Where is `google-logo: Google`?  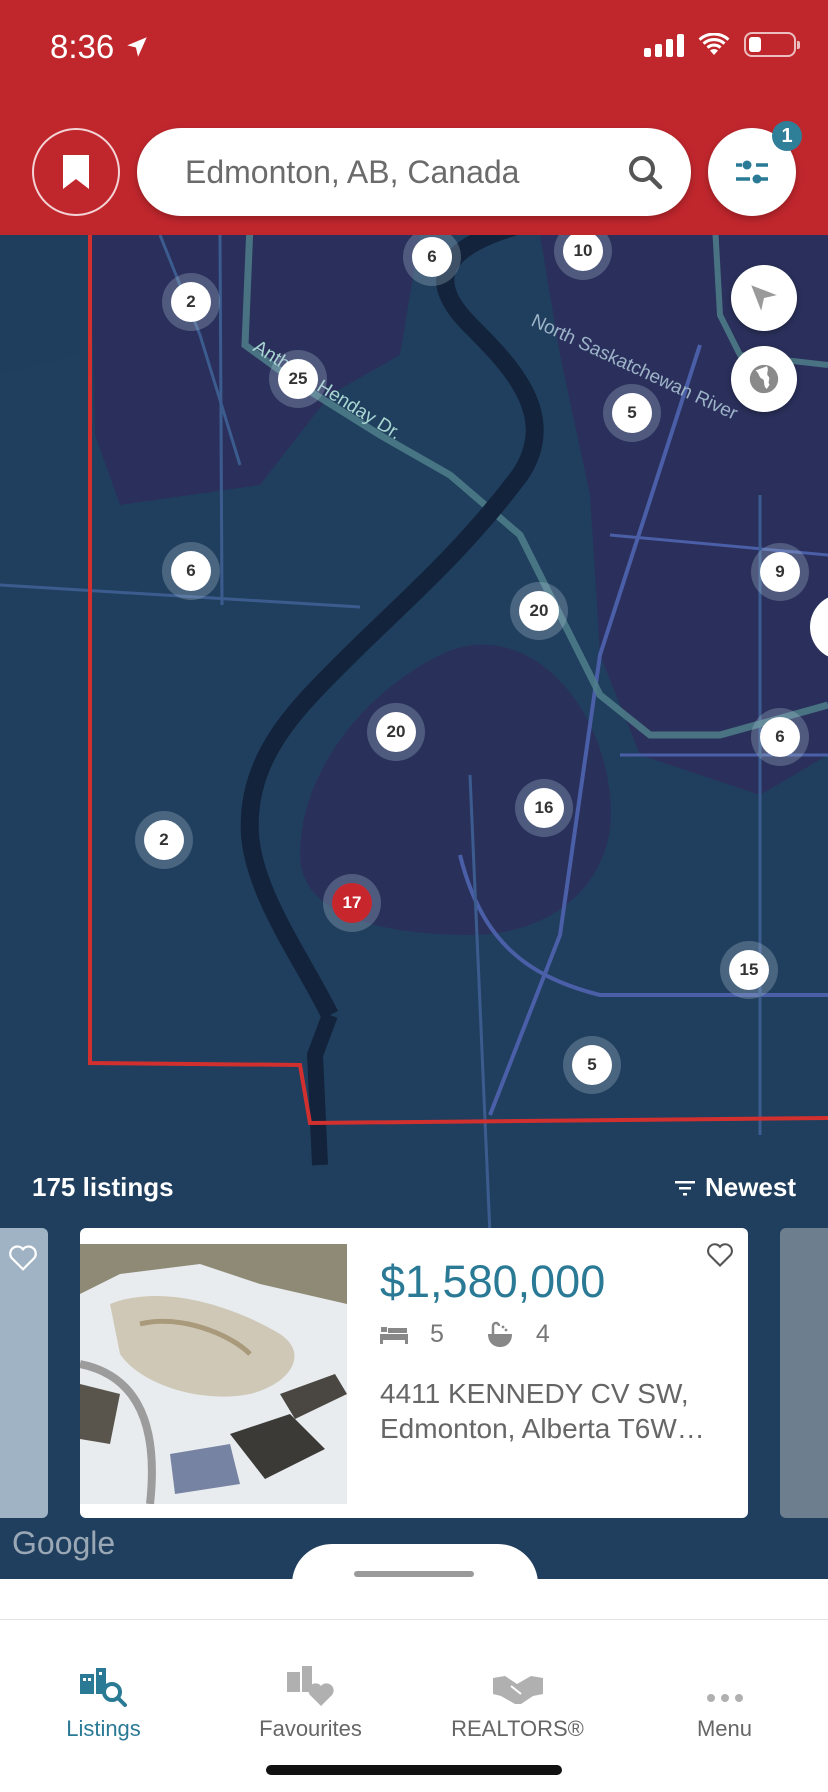
google-logo: Google is located at coordinates (64, 1543).